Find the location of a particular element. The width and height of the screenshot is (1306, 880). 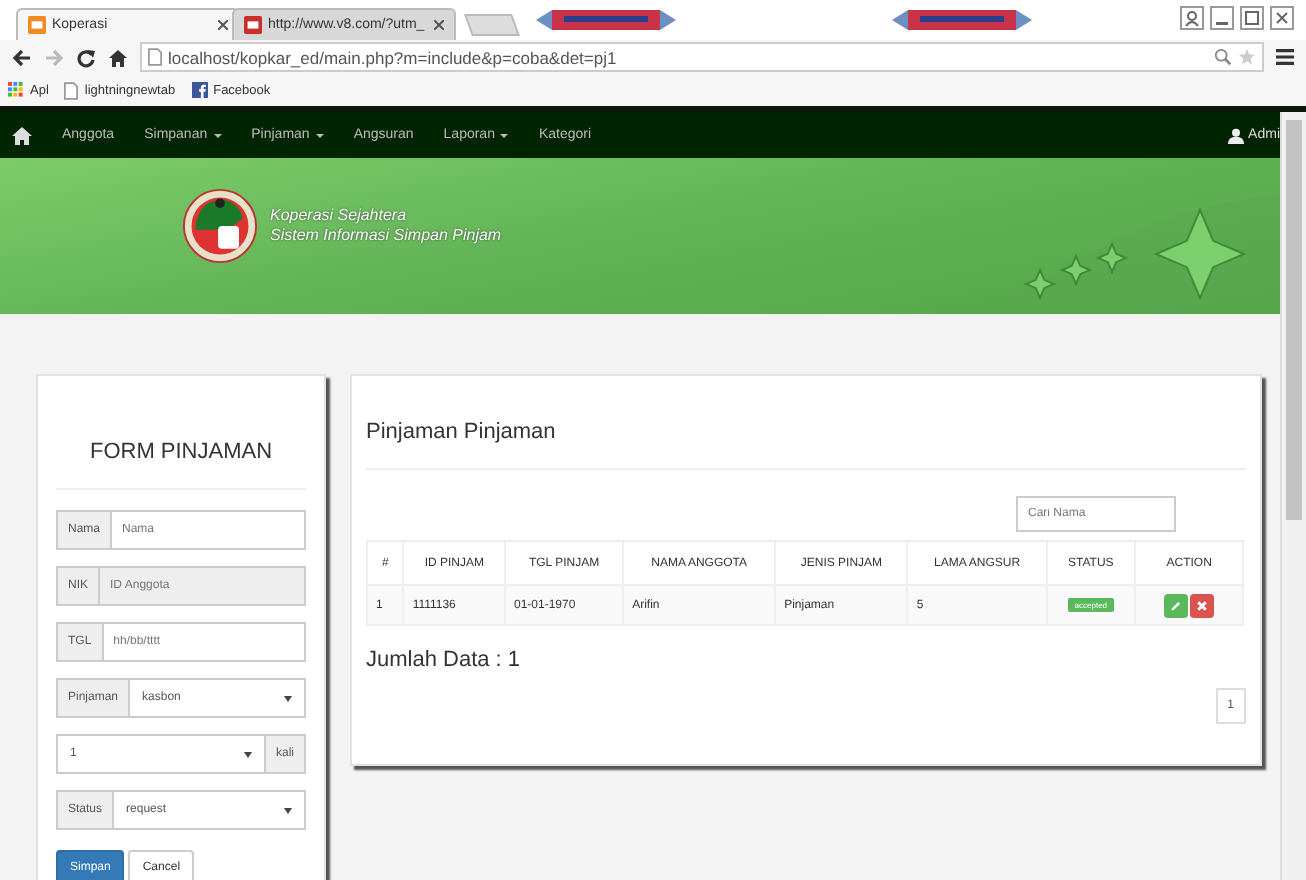

apps-grid-icon is located at coordinates (16, 90).